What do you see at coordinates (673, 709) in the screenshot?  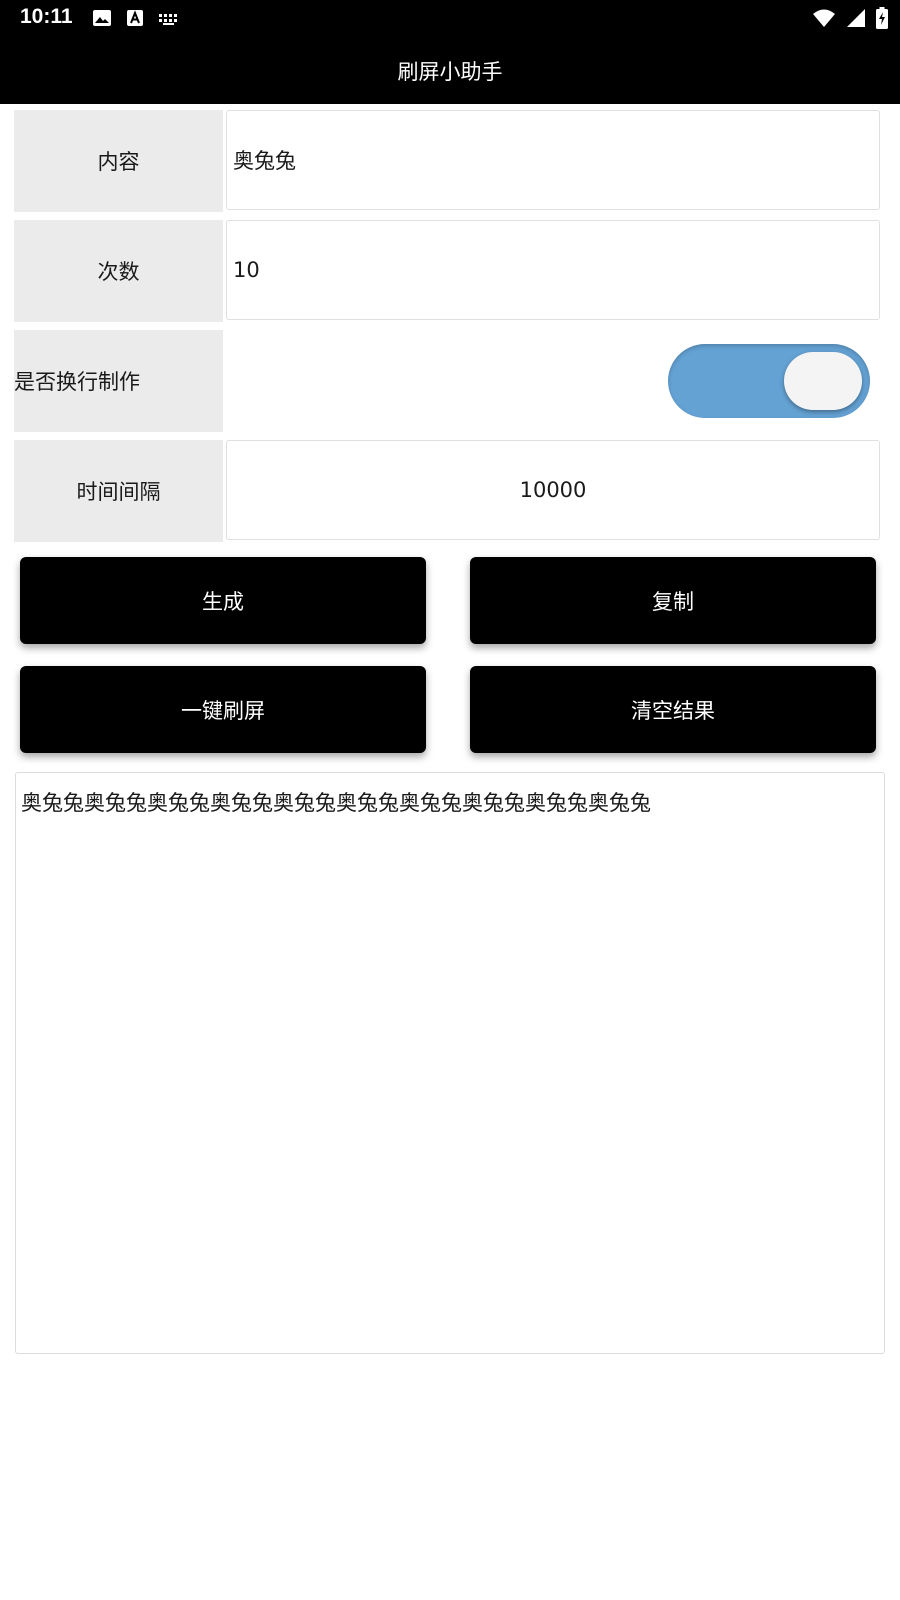 I see `clear-result-button: 清空结果` at bounding box center [673, 709].